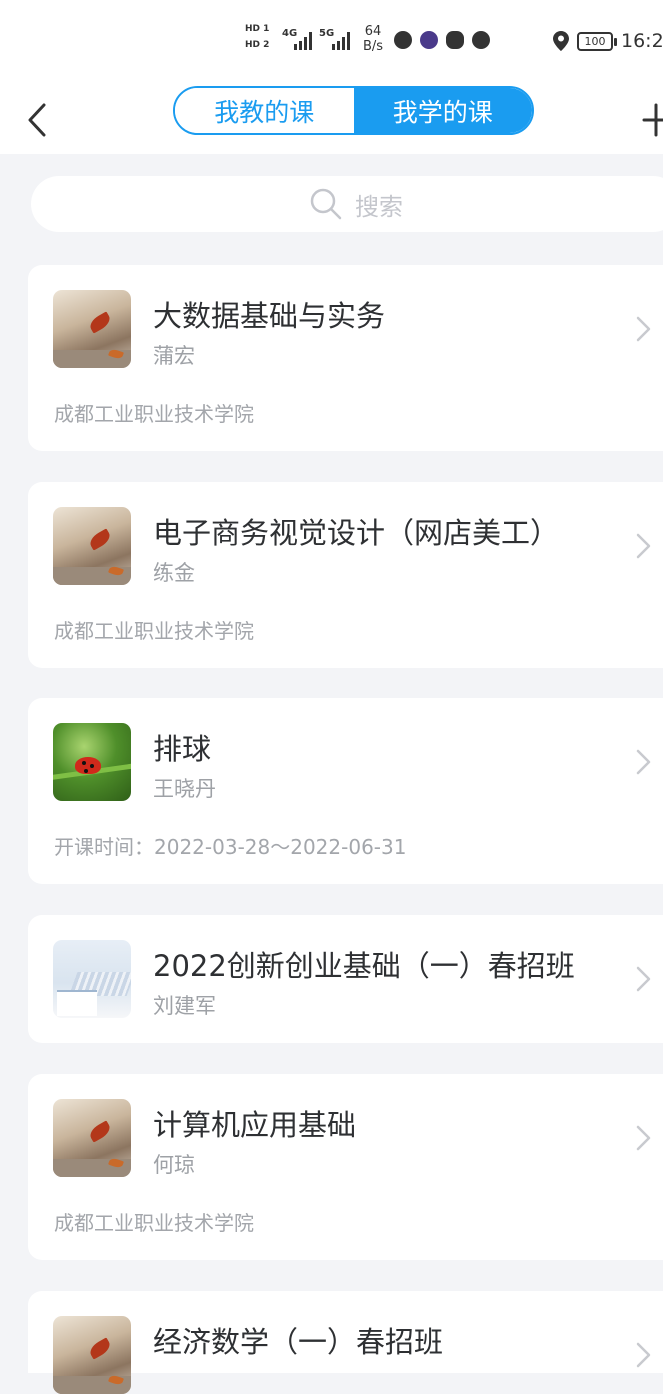  What do you see at coordinates (481, 40) in the screenshot?
I see `browser-icon` at bounding box center [481, 40].